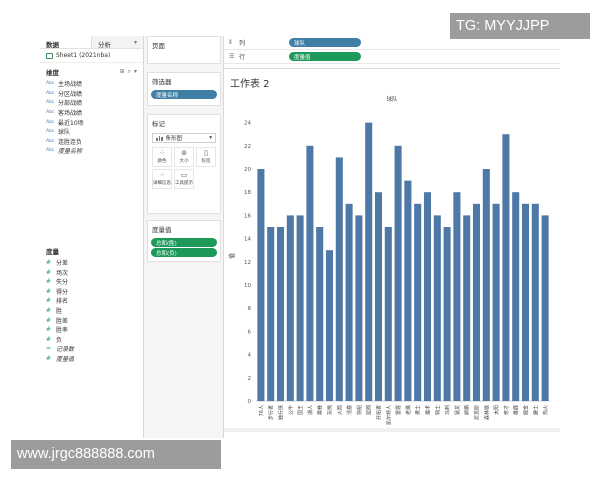 This screenshot has height=480, width=600. What do you see at coordinates (65, 350) in the screenshot?
I see `measure-label: 记录数` at bounding box center [65, 350].